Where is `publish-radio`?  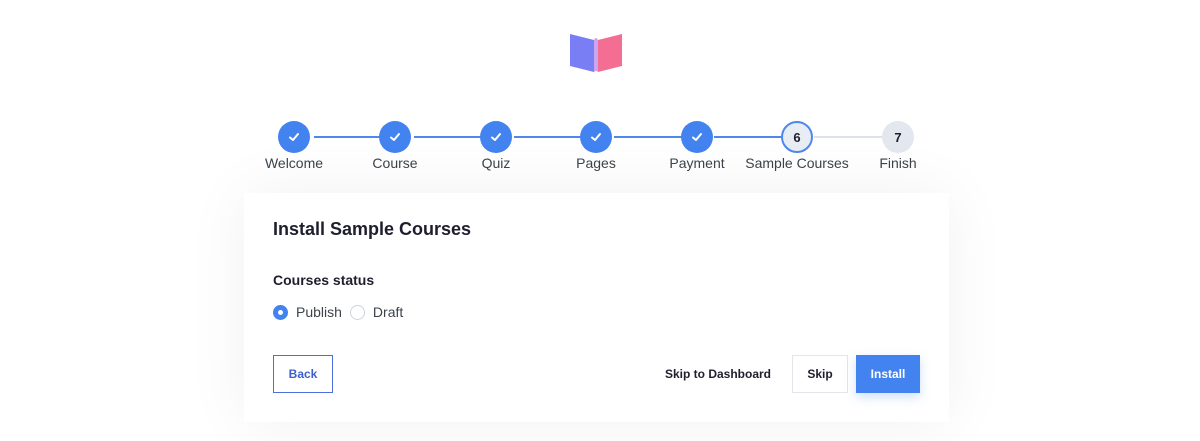
publish-radio is located at coordinates (280, 312).